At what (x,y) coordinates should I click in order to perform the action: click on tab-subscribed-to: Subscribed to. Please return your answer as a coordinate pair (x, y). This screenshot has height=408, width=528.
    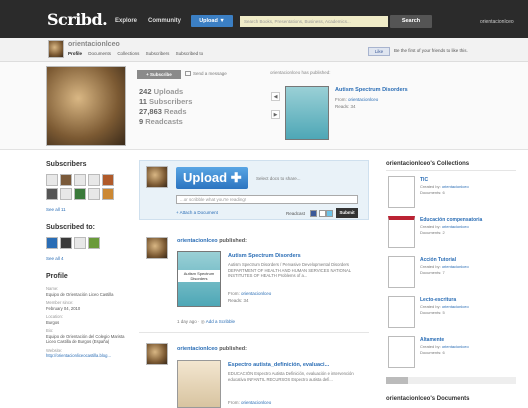
    Looking at the image, I should click on (190, 53).